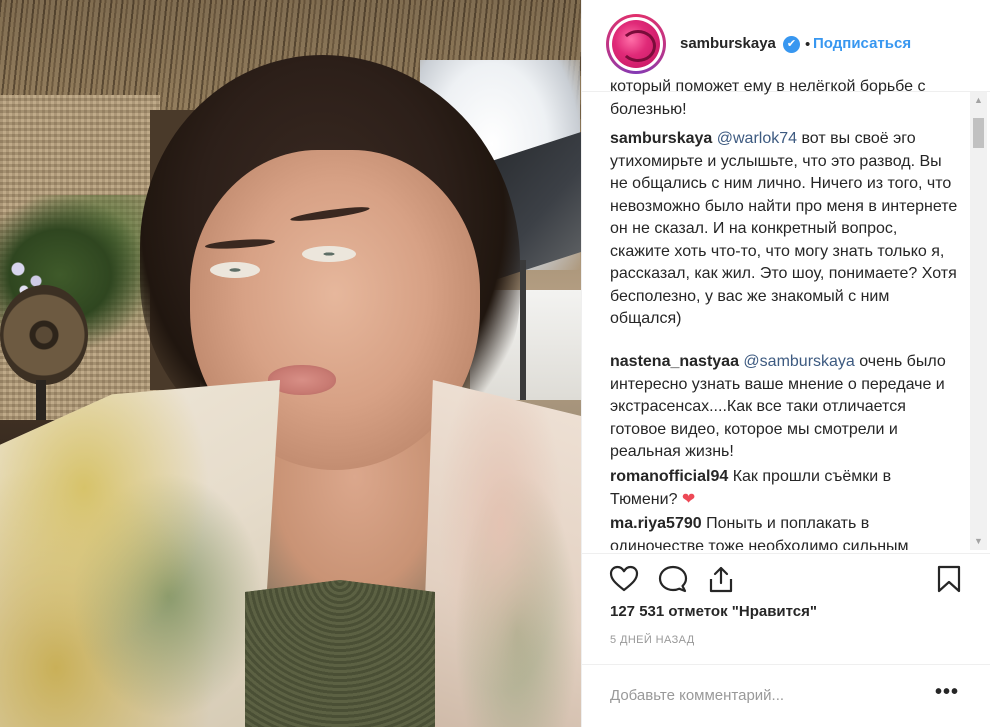  What do you see at coordinates (721, 579) in the screenshot?
I see `share-icon` at bounding box center [721, 579].